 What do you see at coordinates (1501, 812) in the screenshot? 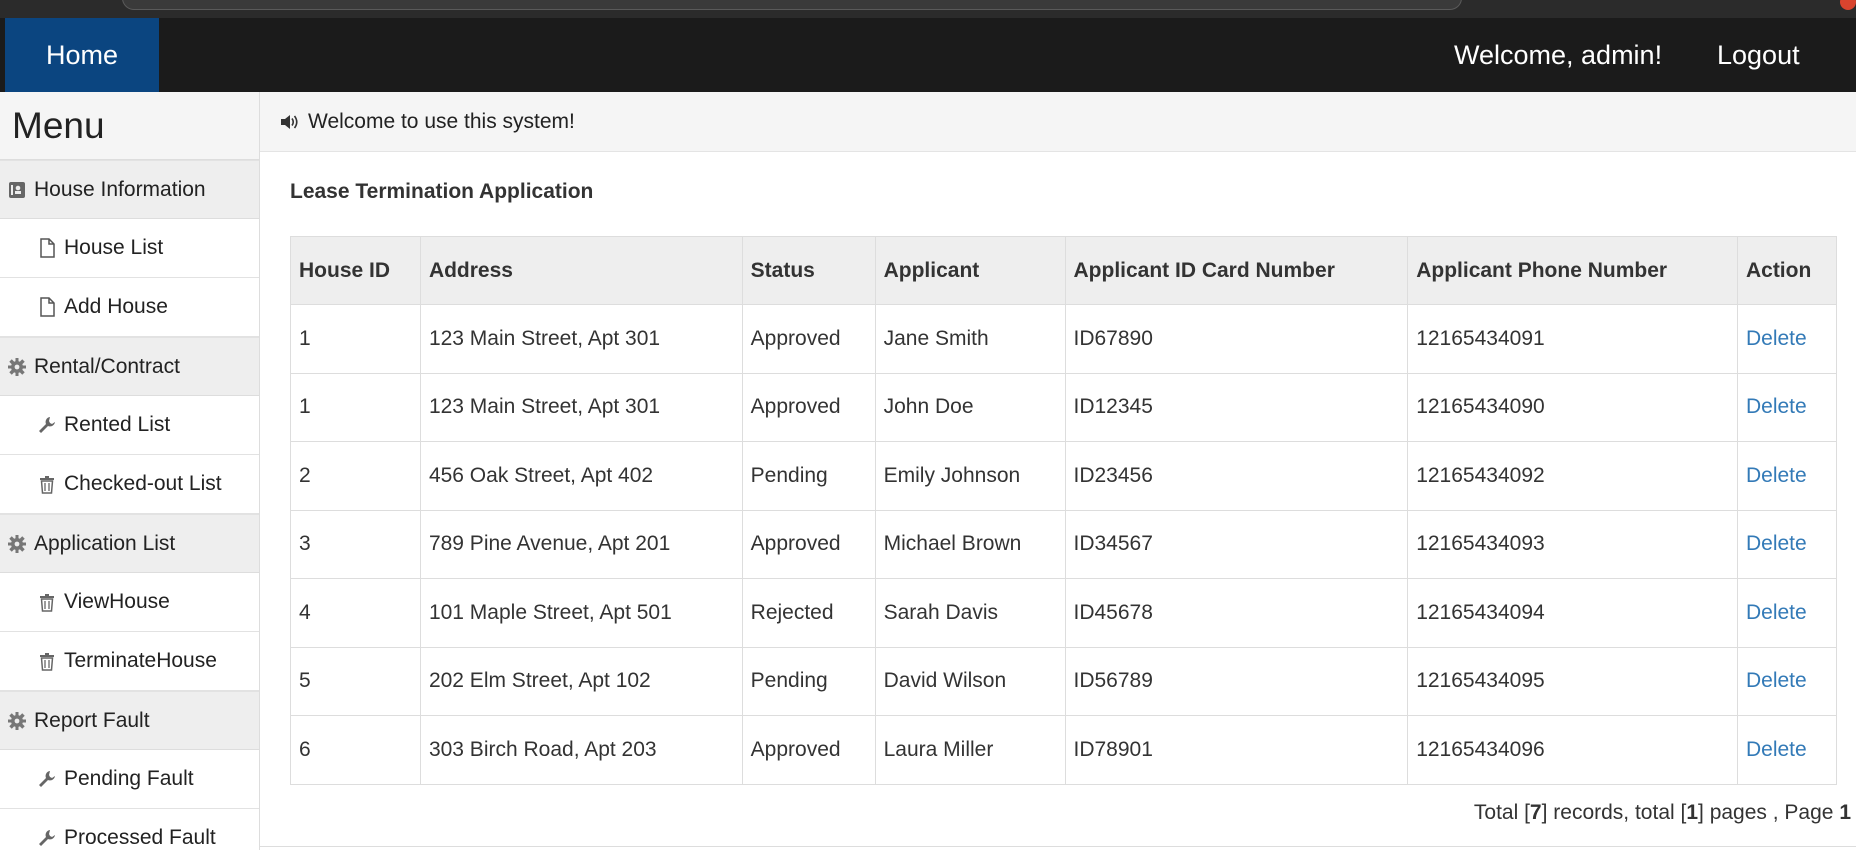
I see `pager-text: Total [` at bounding box center [1501, 812].